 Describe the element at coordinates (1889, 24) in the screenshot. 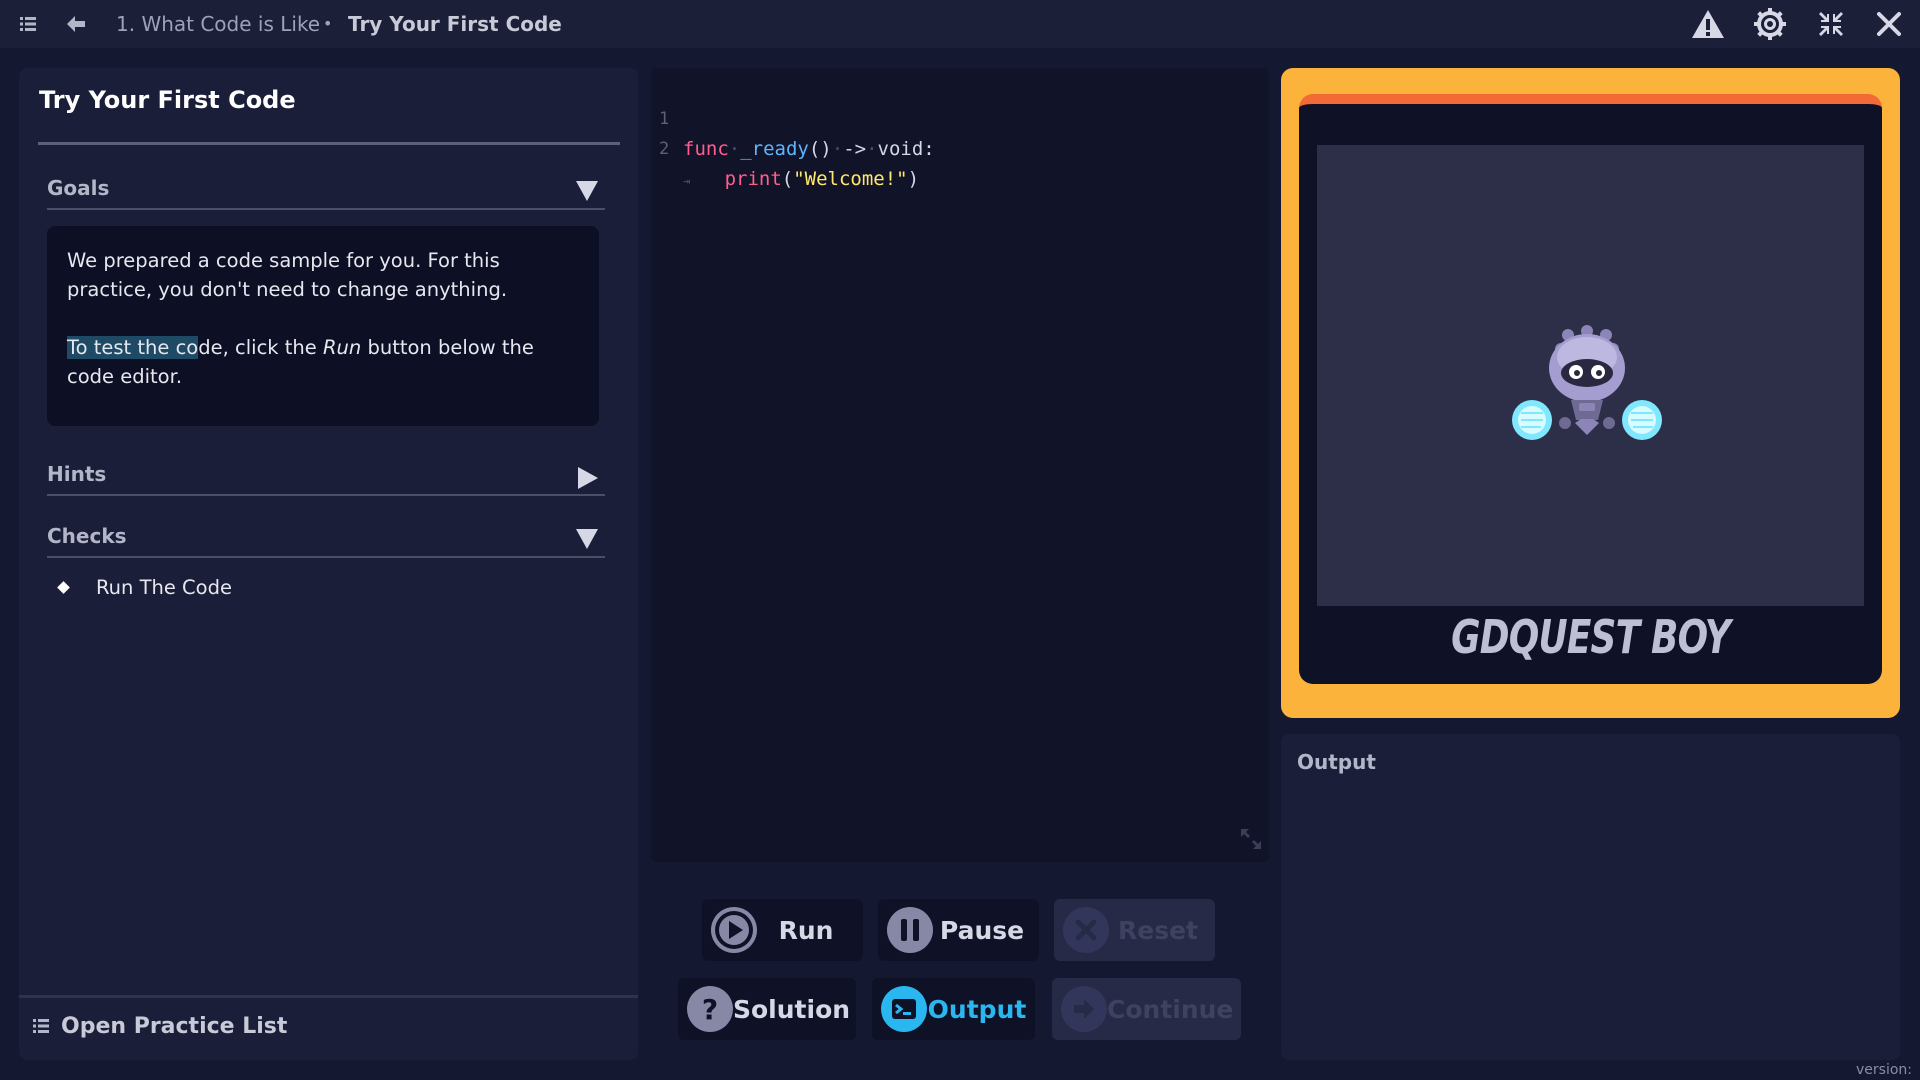

I see `close-icon` at that location.